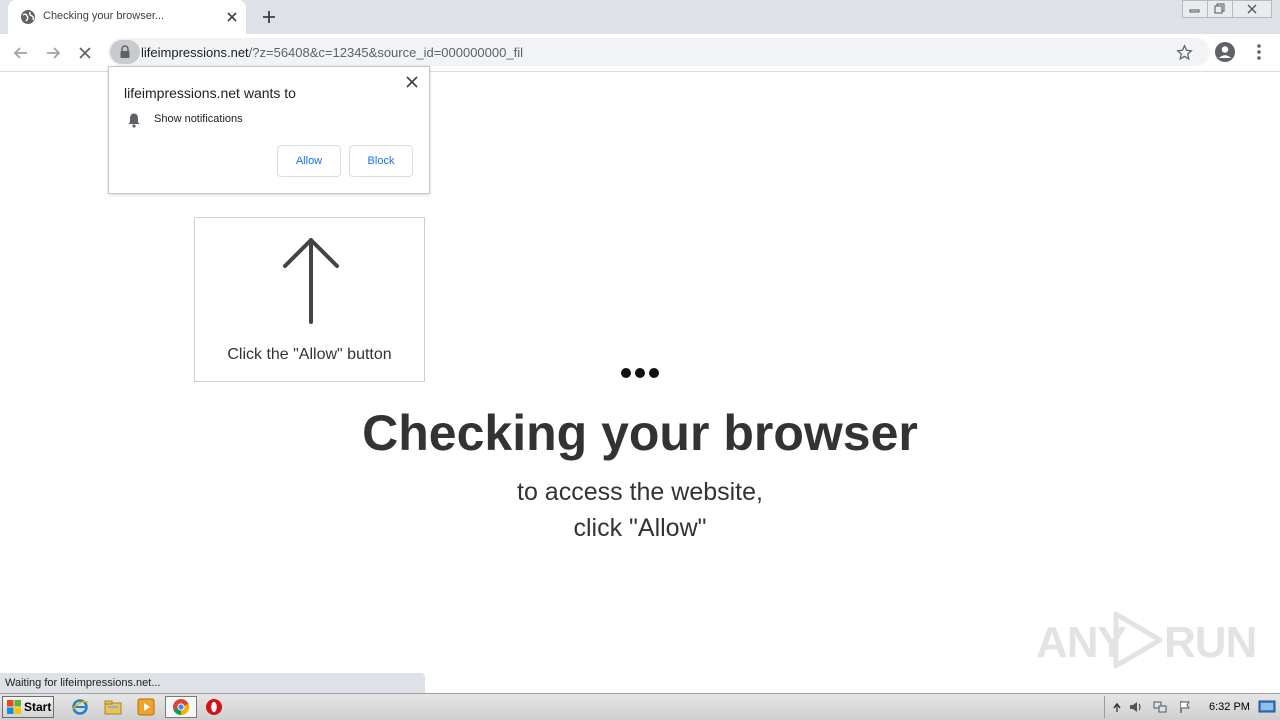  Describe the element at coordinates (309, 354) in the screenshot. I see `allow-hint-text: Click the "Allow" button` at that location.